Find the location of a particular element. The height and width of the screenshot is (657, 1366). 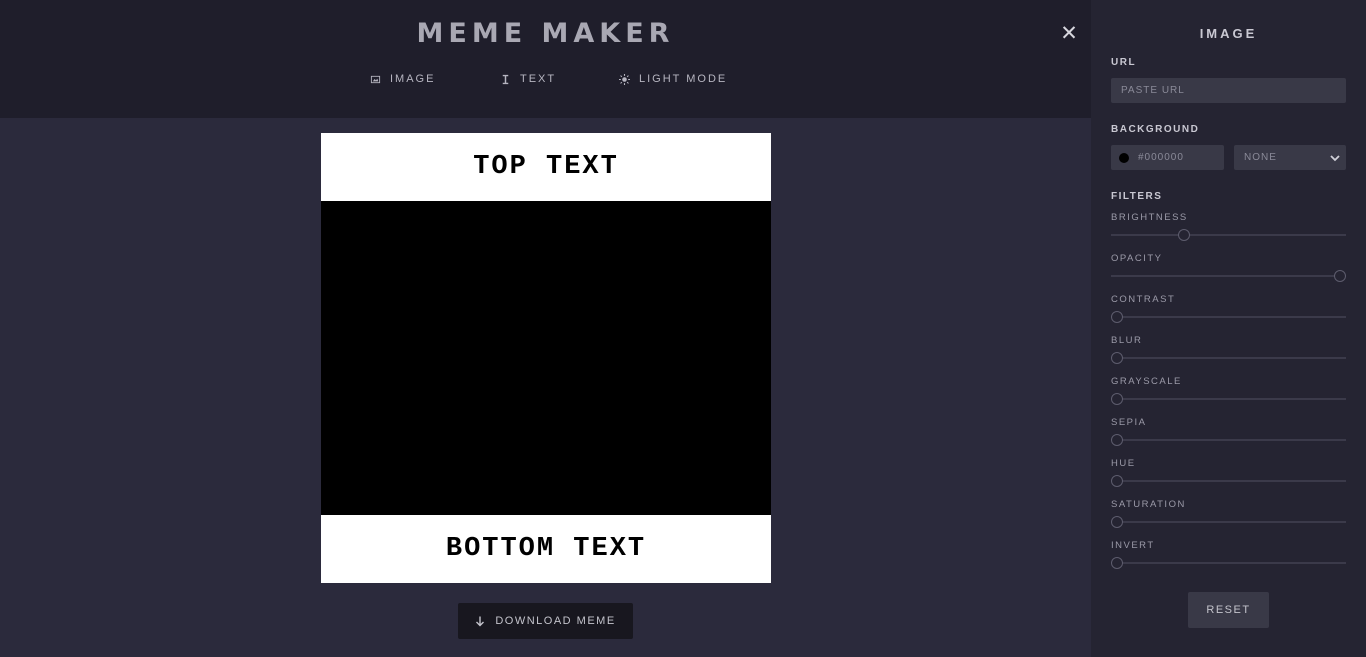

filter-label-opacity: OPACITY is located at coordinates (1137, 258).